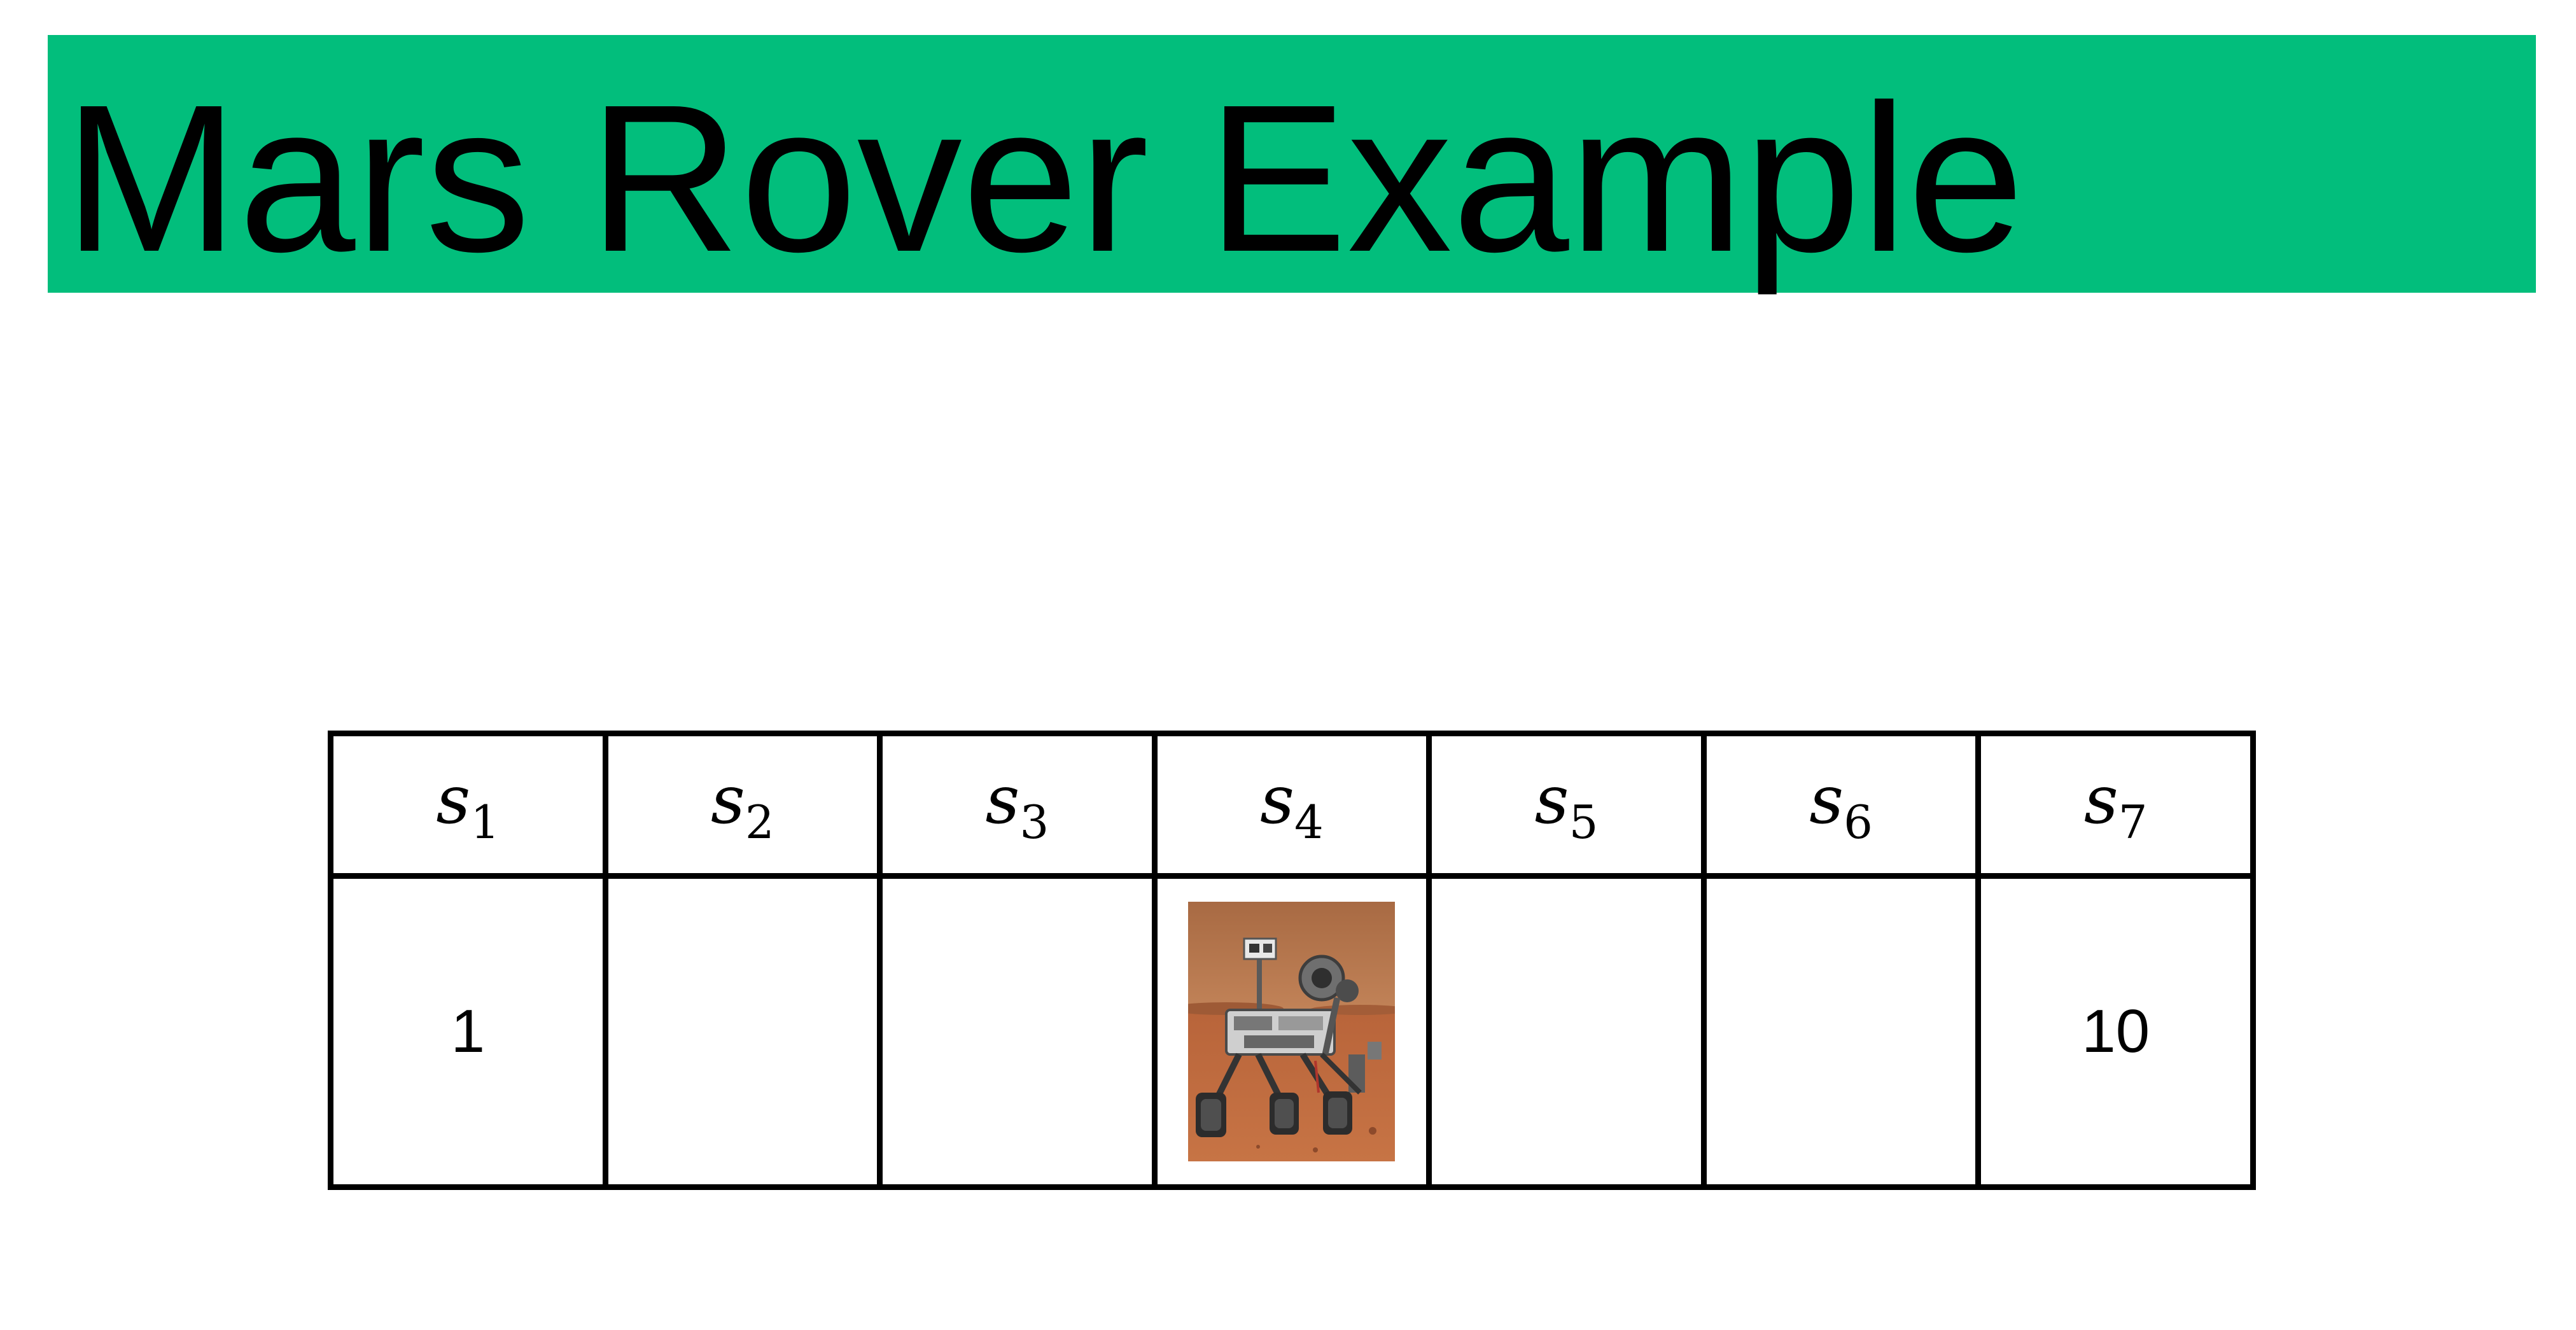 The width and height of the screenshot is (2576, 1330). What do you see at coordinates (1044, 177) in the screenshot?
I see `page-title: Mars Rover Example` at bounding box center [1044, 177].